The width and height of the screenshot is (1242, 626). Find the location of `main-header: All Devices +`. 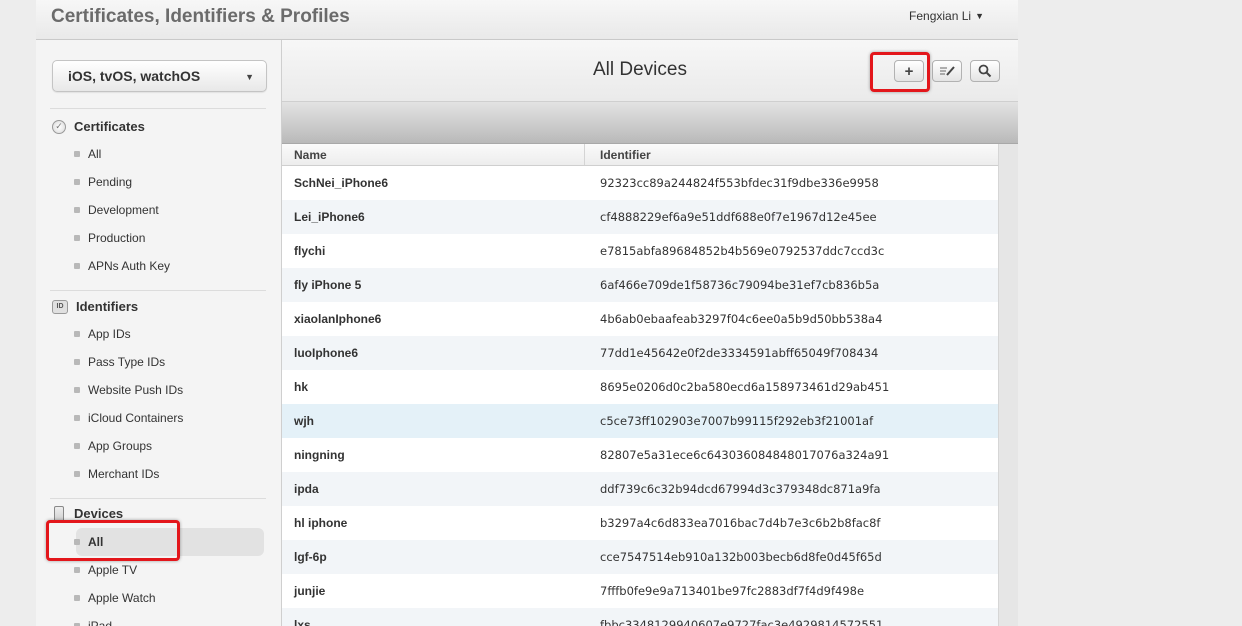

main-header: All Devices + is located at coordinates (650, 71).